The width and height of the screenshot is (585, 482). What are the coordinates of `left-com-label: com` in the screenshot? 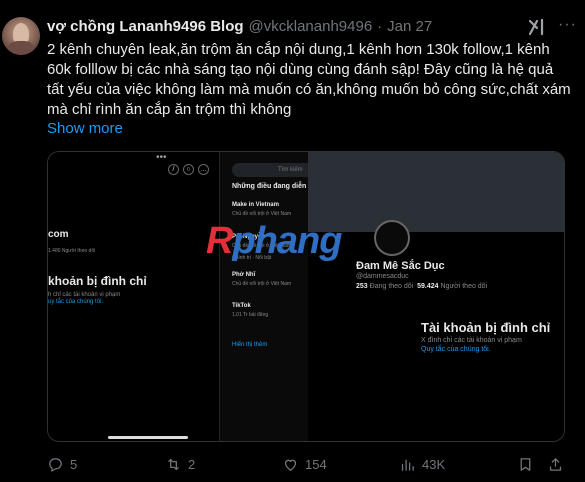 It's located at (58, 234).